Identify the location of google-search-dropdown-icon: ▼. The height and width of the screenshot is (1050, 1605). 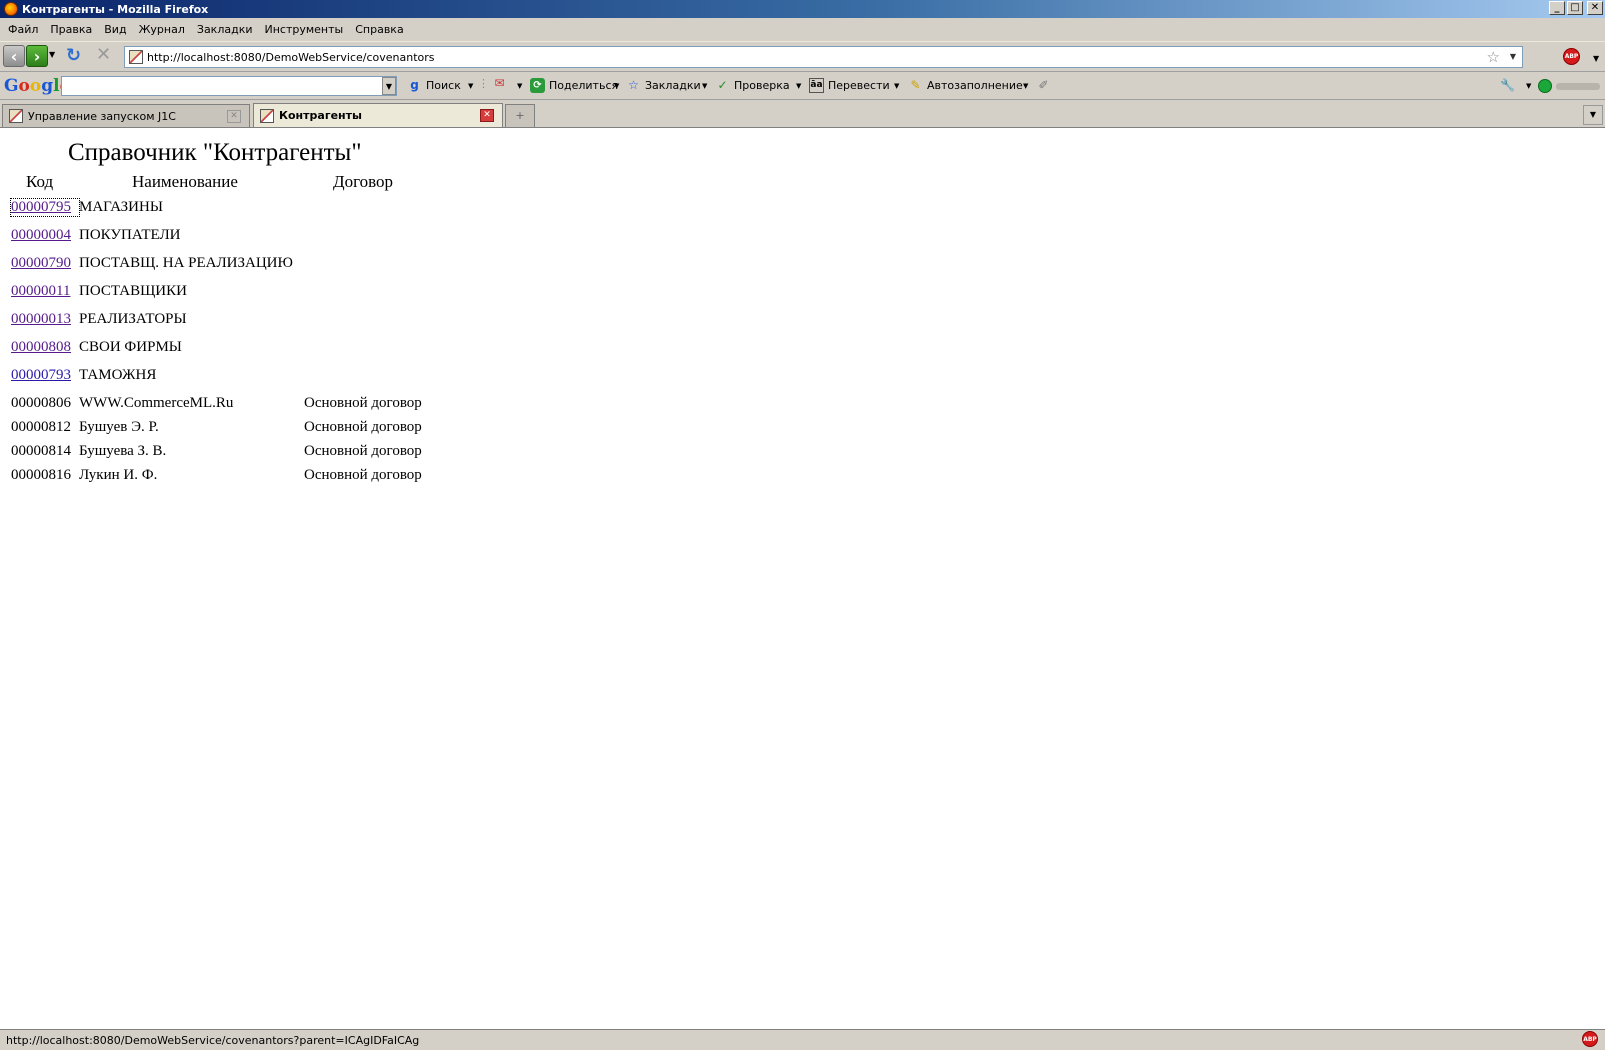
(389, 86).